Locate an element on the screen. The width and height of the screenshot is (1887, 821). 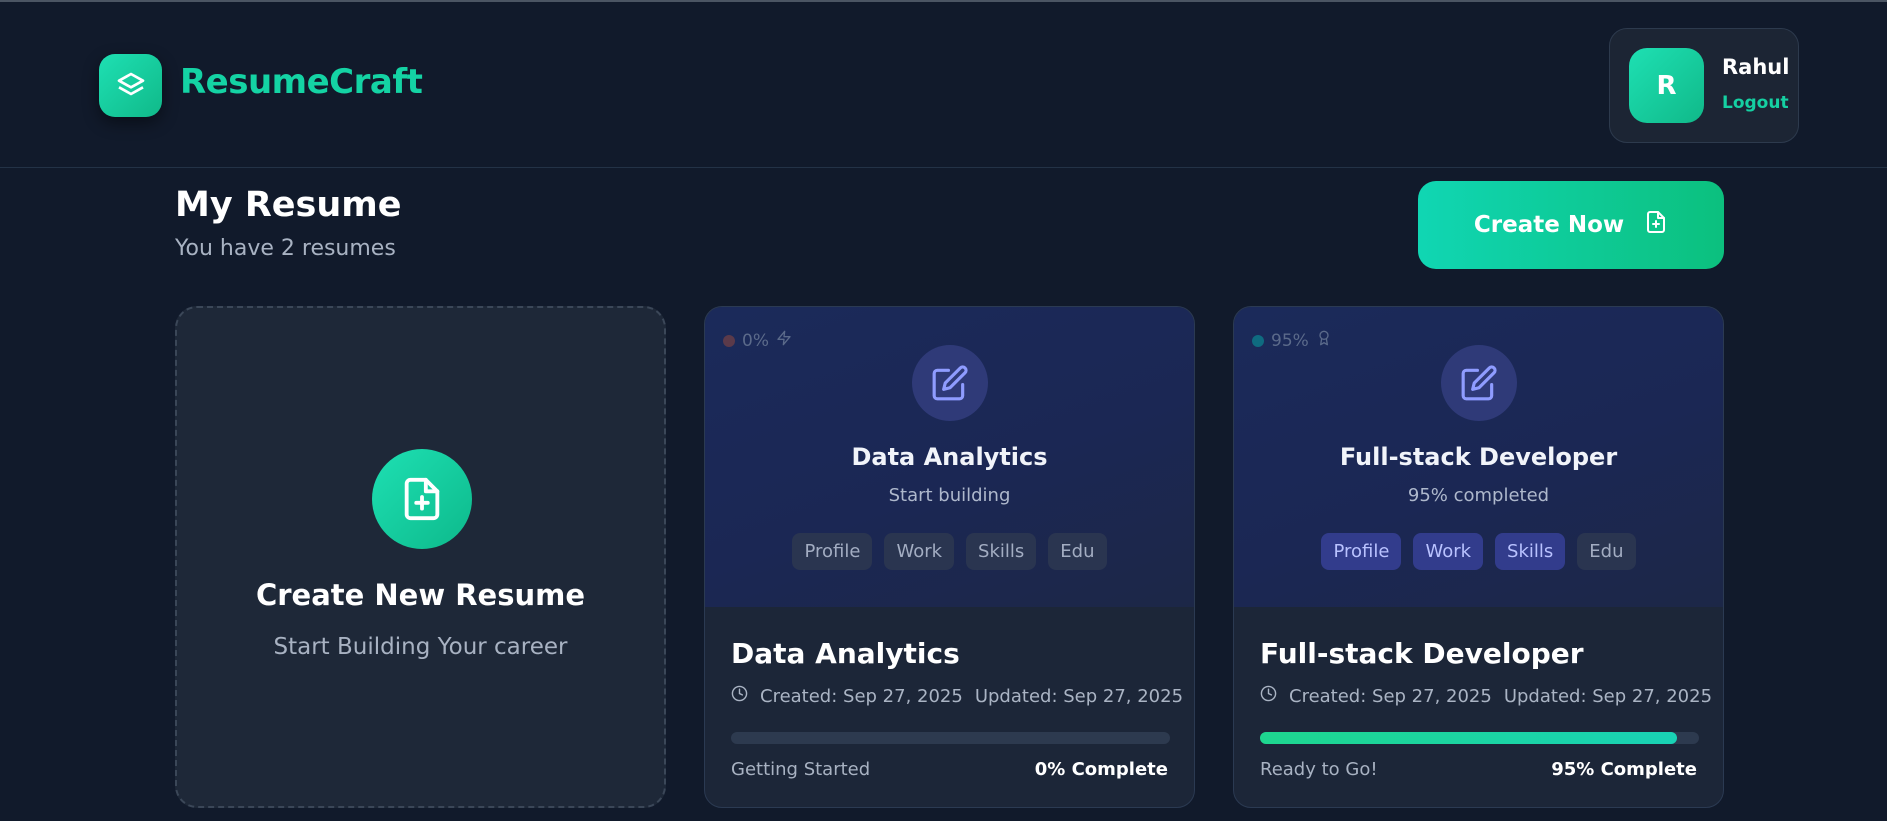
new-resume-subtitle: Start Building Your career is located at coordinates (420, 647).